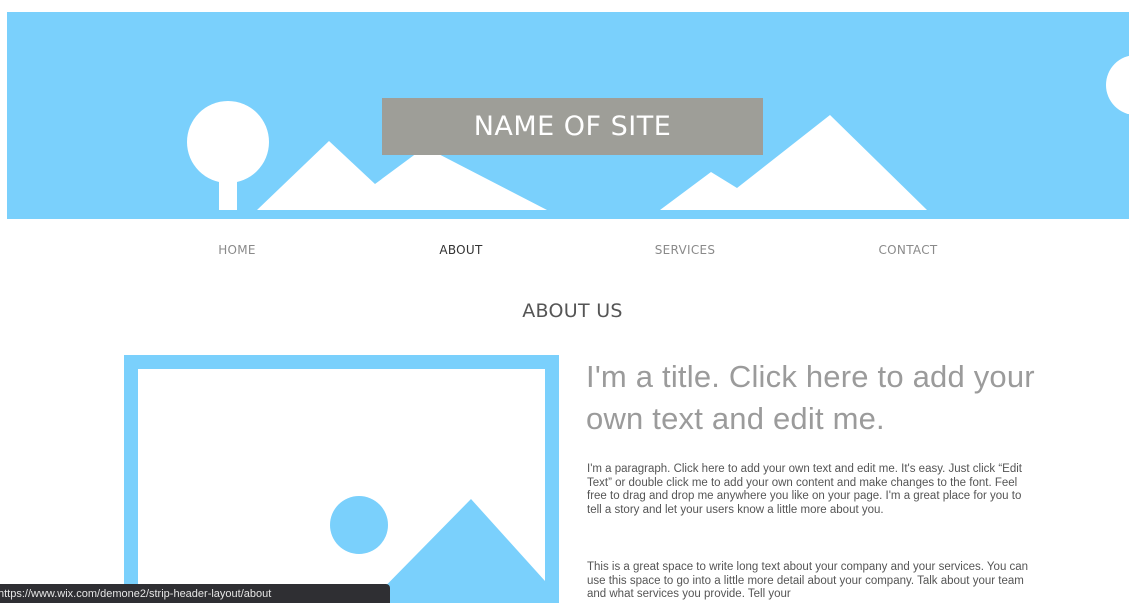 The width and height of the screenshot is (1129, 603). Describe the element at coordinates (341, 486) in the screenshot. I see `image-placeholder-inner` at that location.